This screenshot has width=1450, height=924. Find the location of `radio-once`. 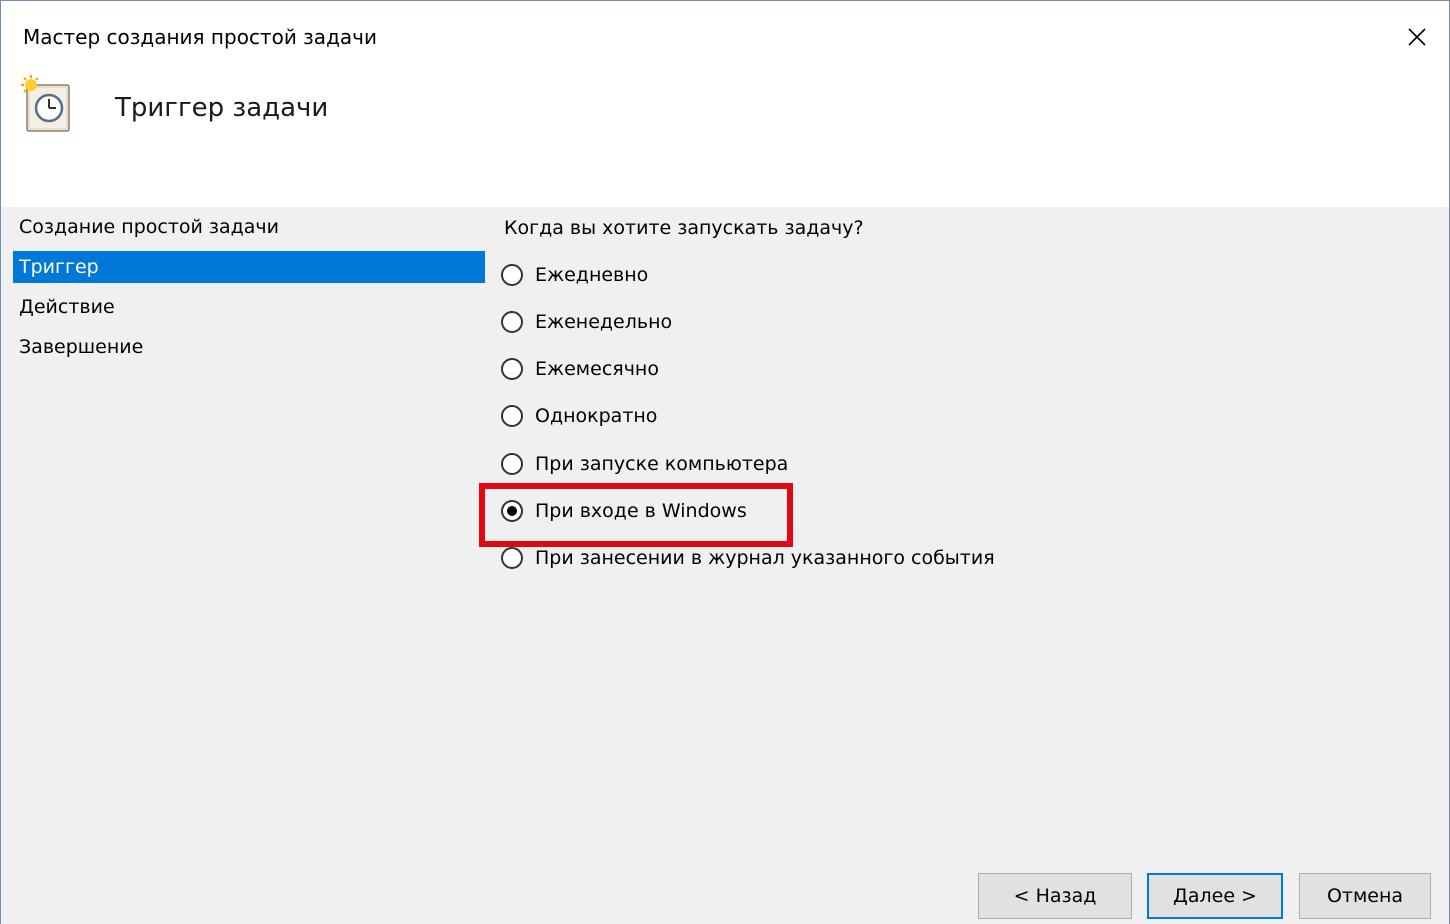

radio-once is located at coordinates (512, 416).